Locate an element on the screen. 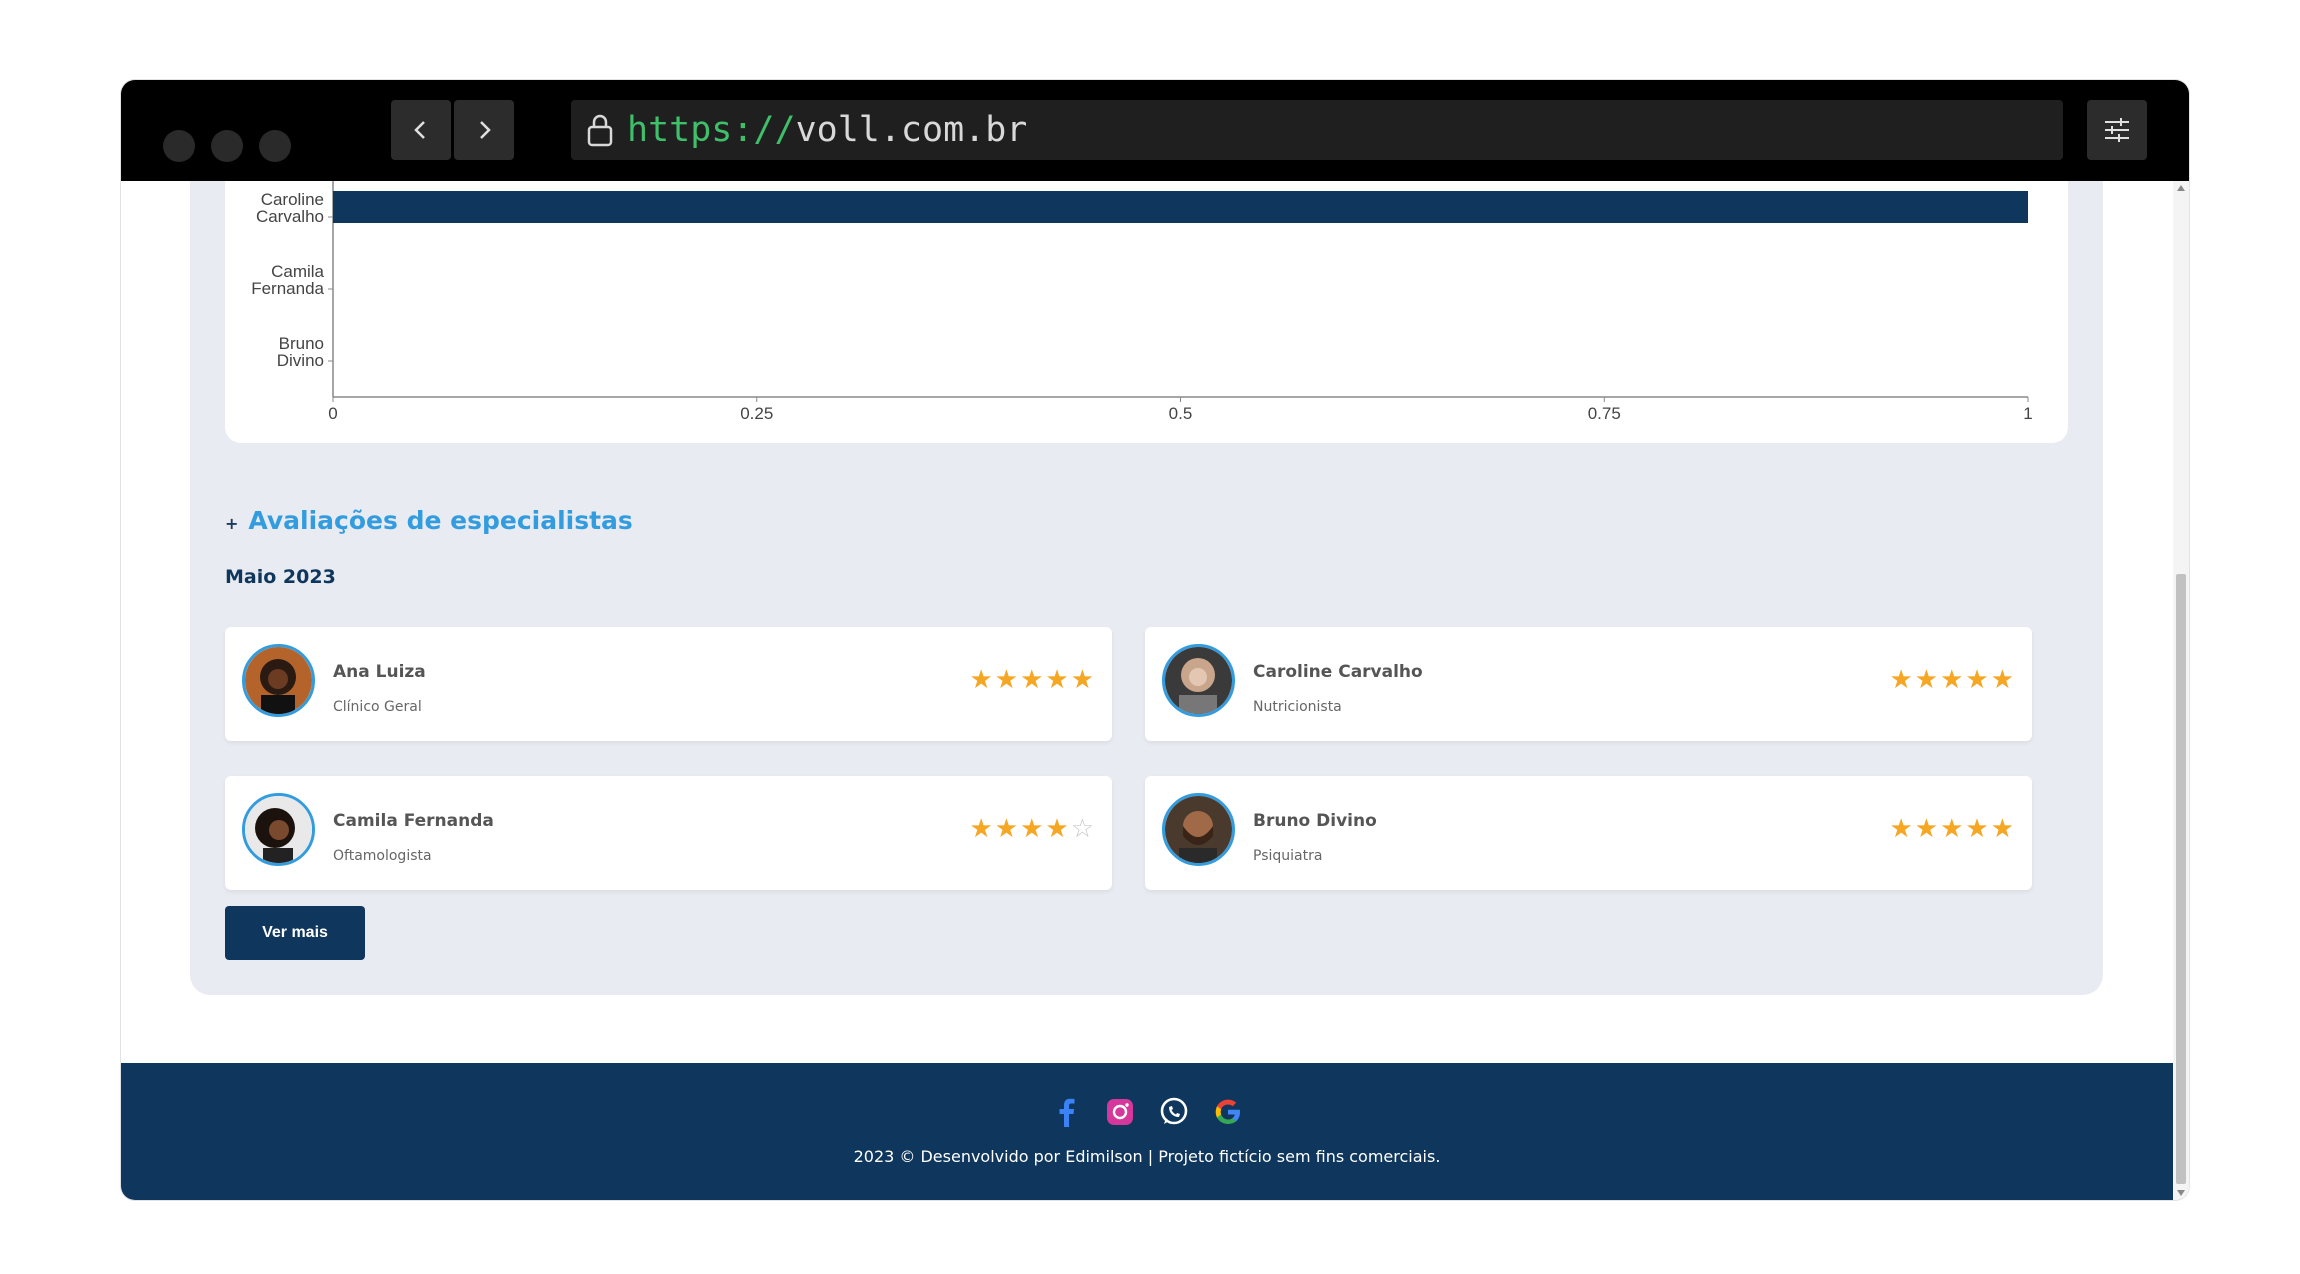  scroll-down-arrow is located at coordinates (2181, 1193).